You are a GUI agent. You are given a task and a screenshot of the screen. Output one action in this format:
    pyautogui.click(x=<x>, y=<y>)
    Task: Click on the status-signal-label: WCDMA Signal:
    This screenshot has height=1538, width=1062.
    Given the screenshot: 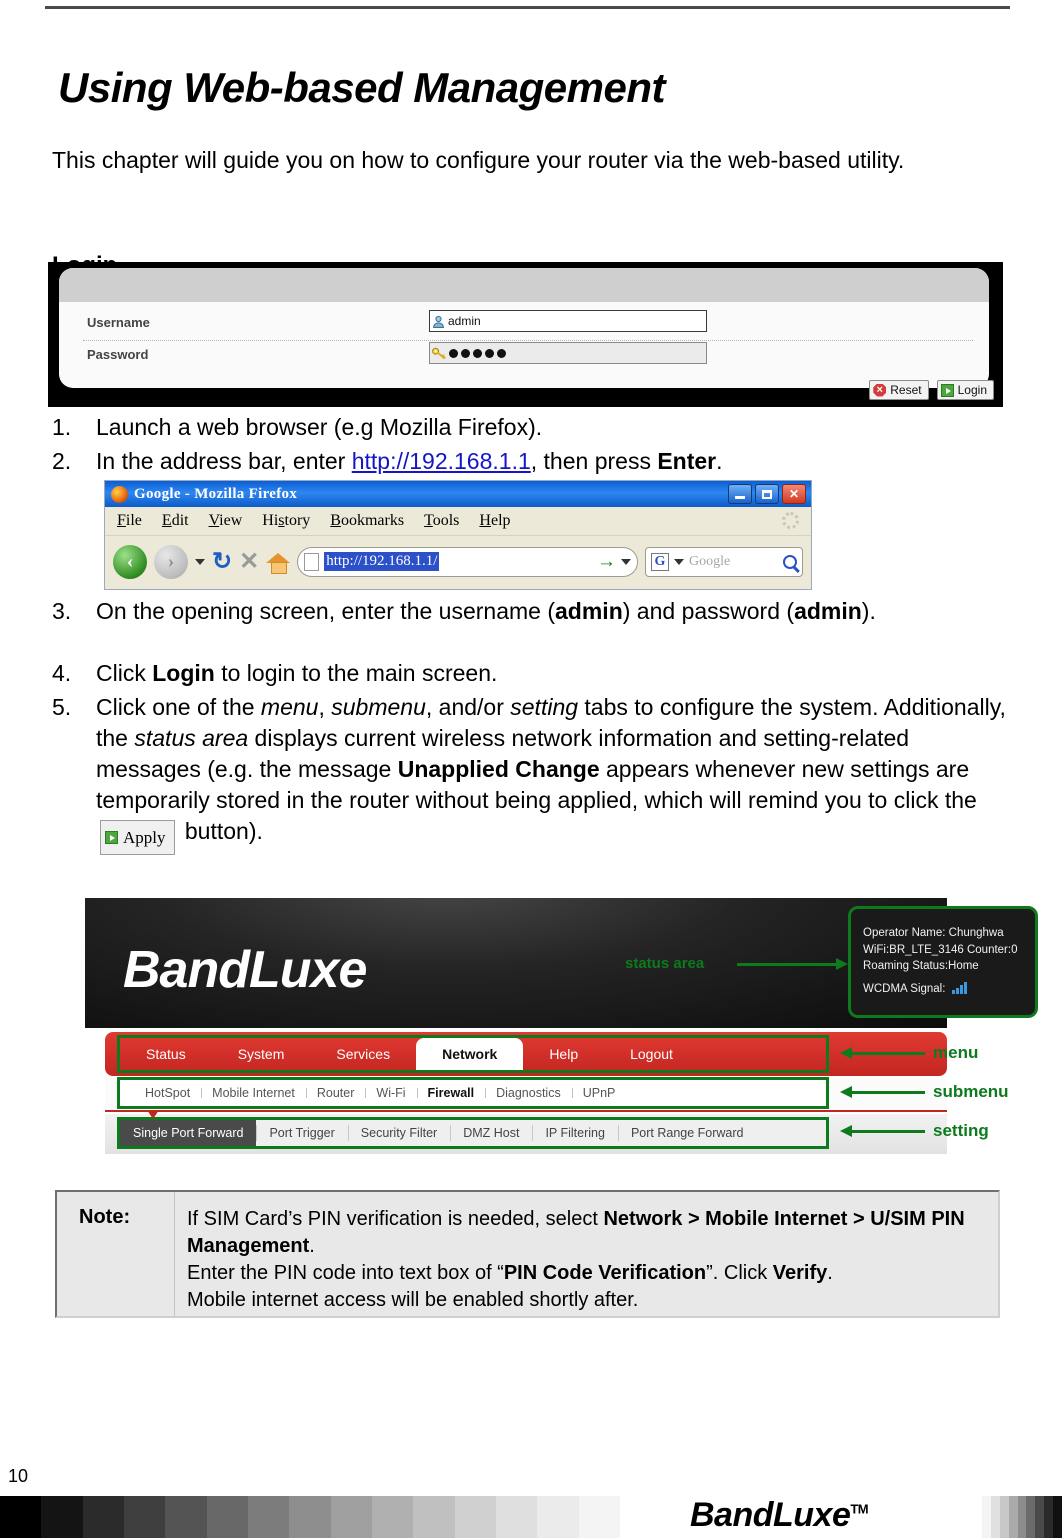 What is the action you would take?
    pyautogui.click(x=904, y=988)
    